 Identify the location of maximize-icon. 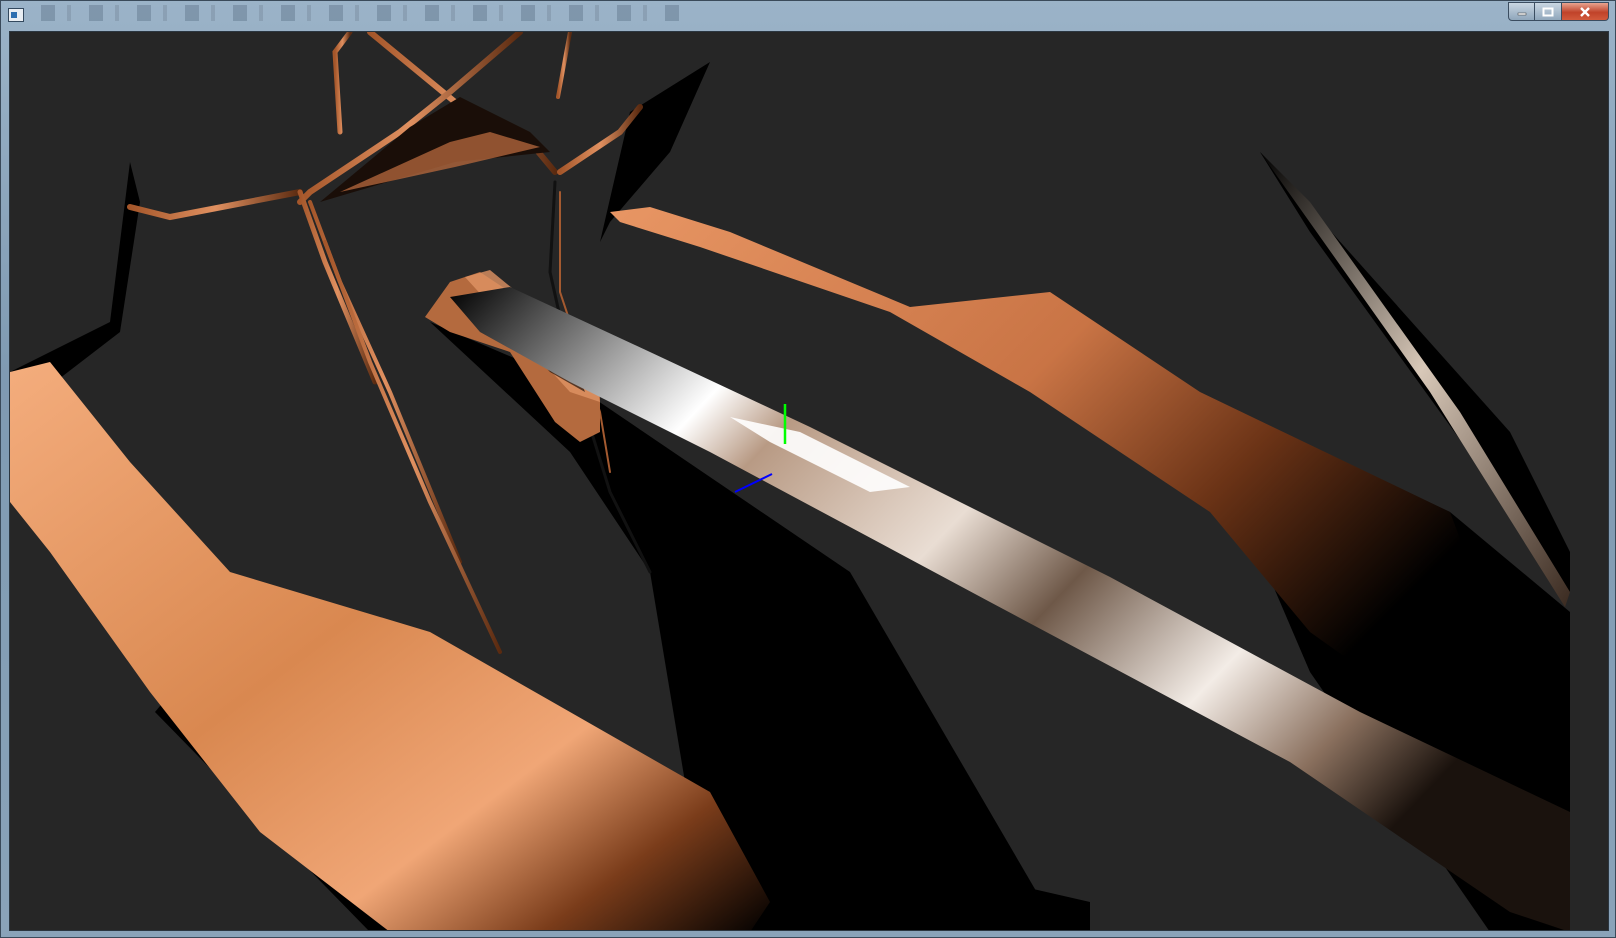
(1548, 11).